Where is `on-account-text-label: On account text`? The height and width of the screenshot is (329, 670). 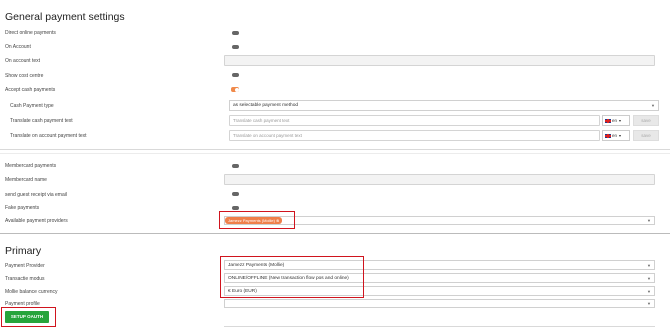
on-account-text-label: On account text is located at coordinates (23, 61).